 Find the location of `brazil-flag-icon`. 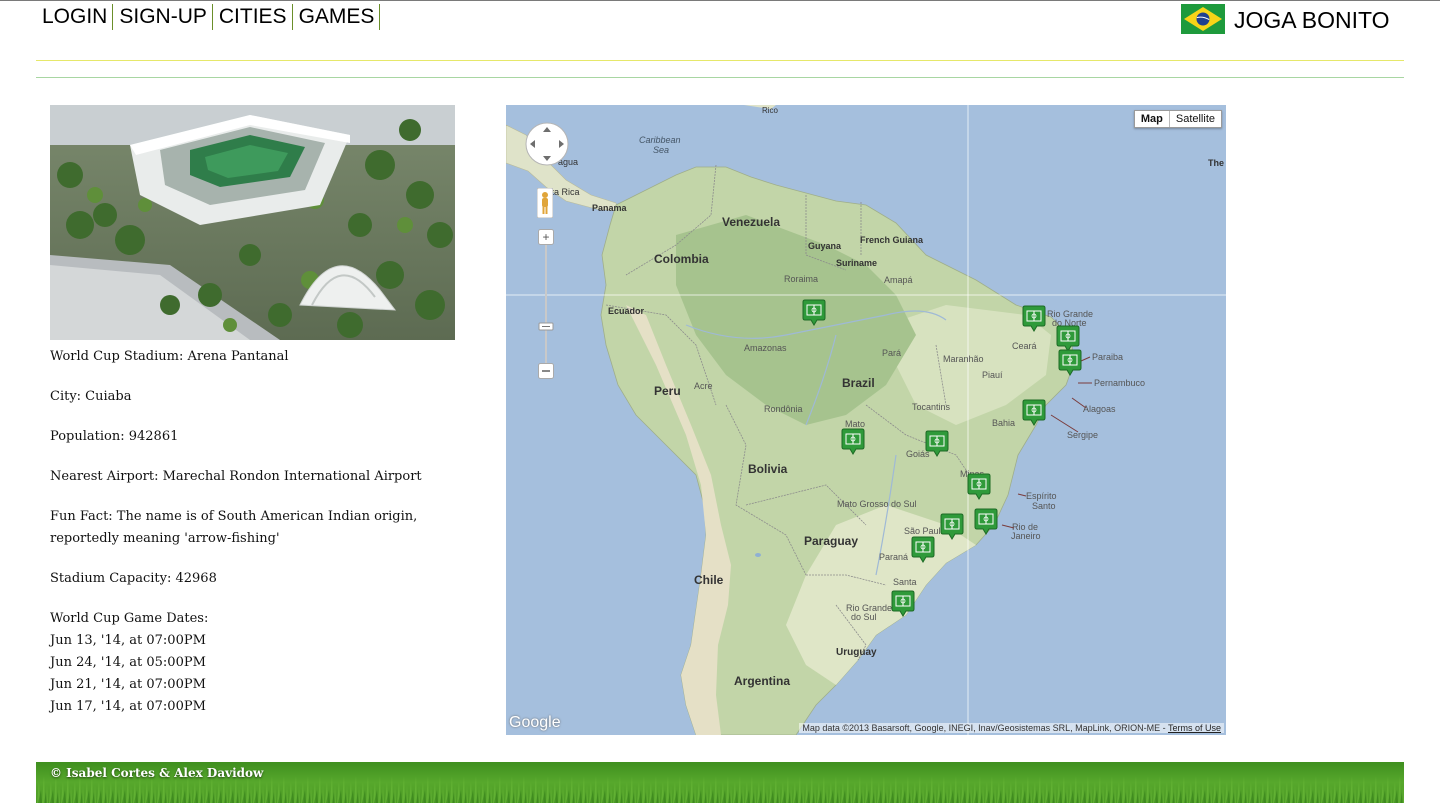

brazil-flag-icon is located at coordinates (1203, 19).